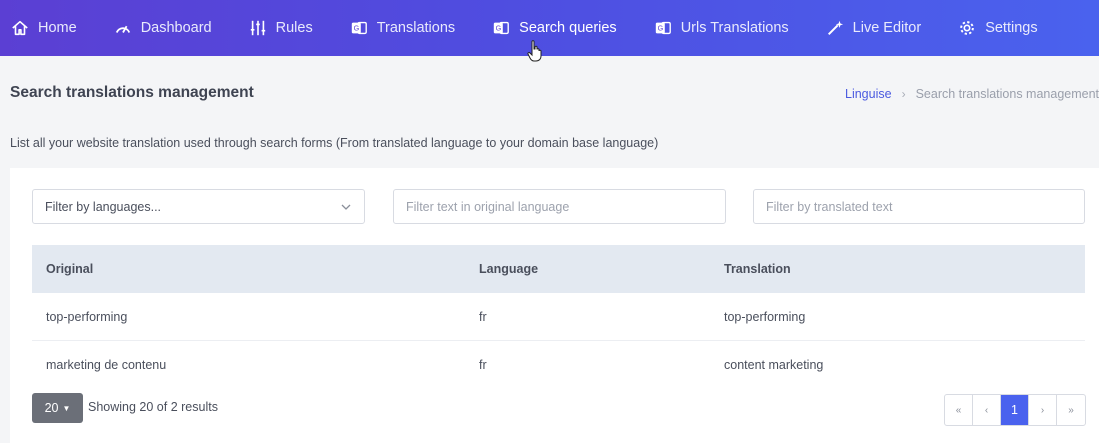 The width and height of the screenshot is (1099, 443). Describe the element at coordinates (57, 28) in the screenshot. I see `nav-label: Home` at that location.